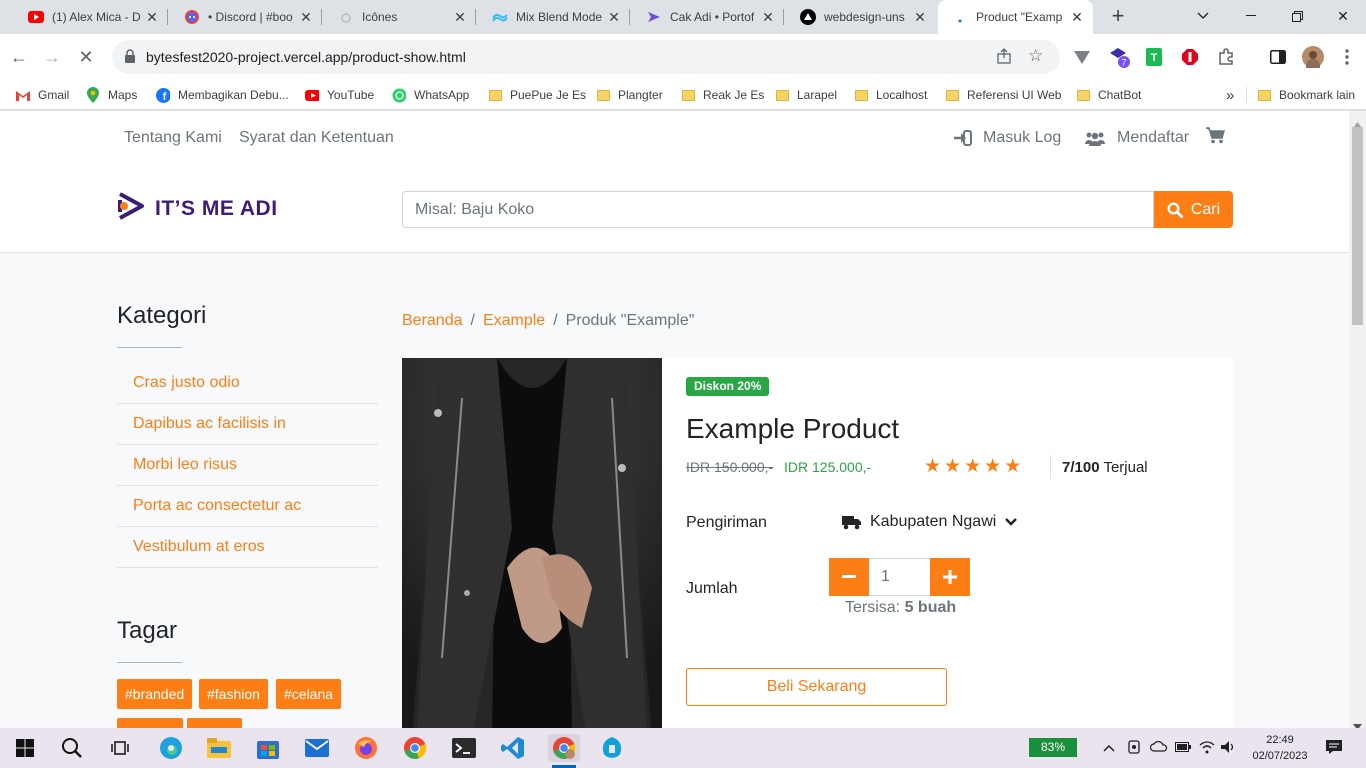 The height and width of the screenshot is (768, 1366). Describe the element at coordinates (708, 17) in the screenshot. I see `browser-tab: Cak Adi • Portof ✕` at that location.